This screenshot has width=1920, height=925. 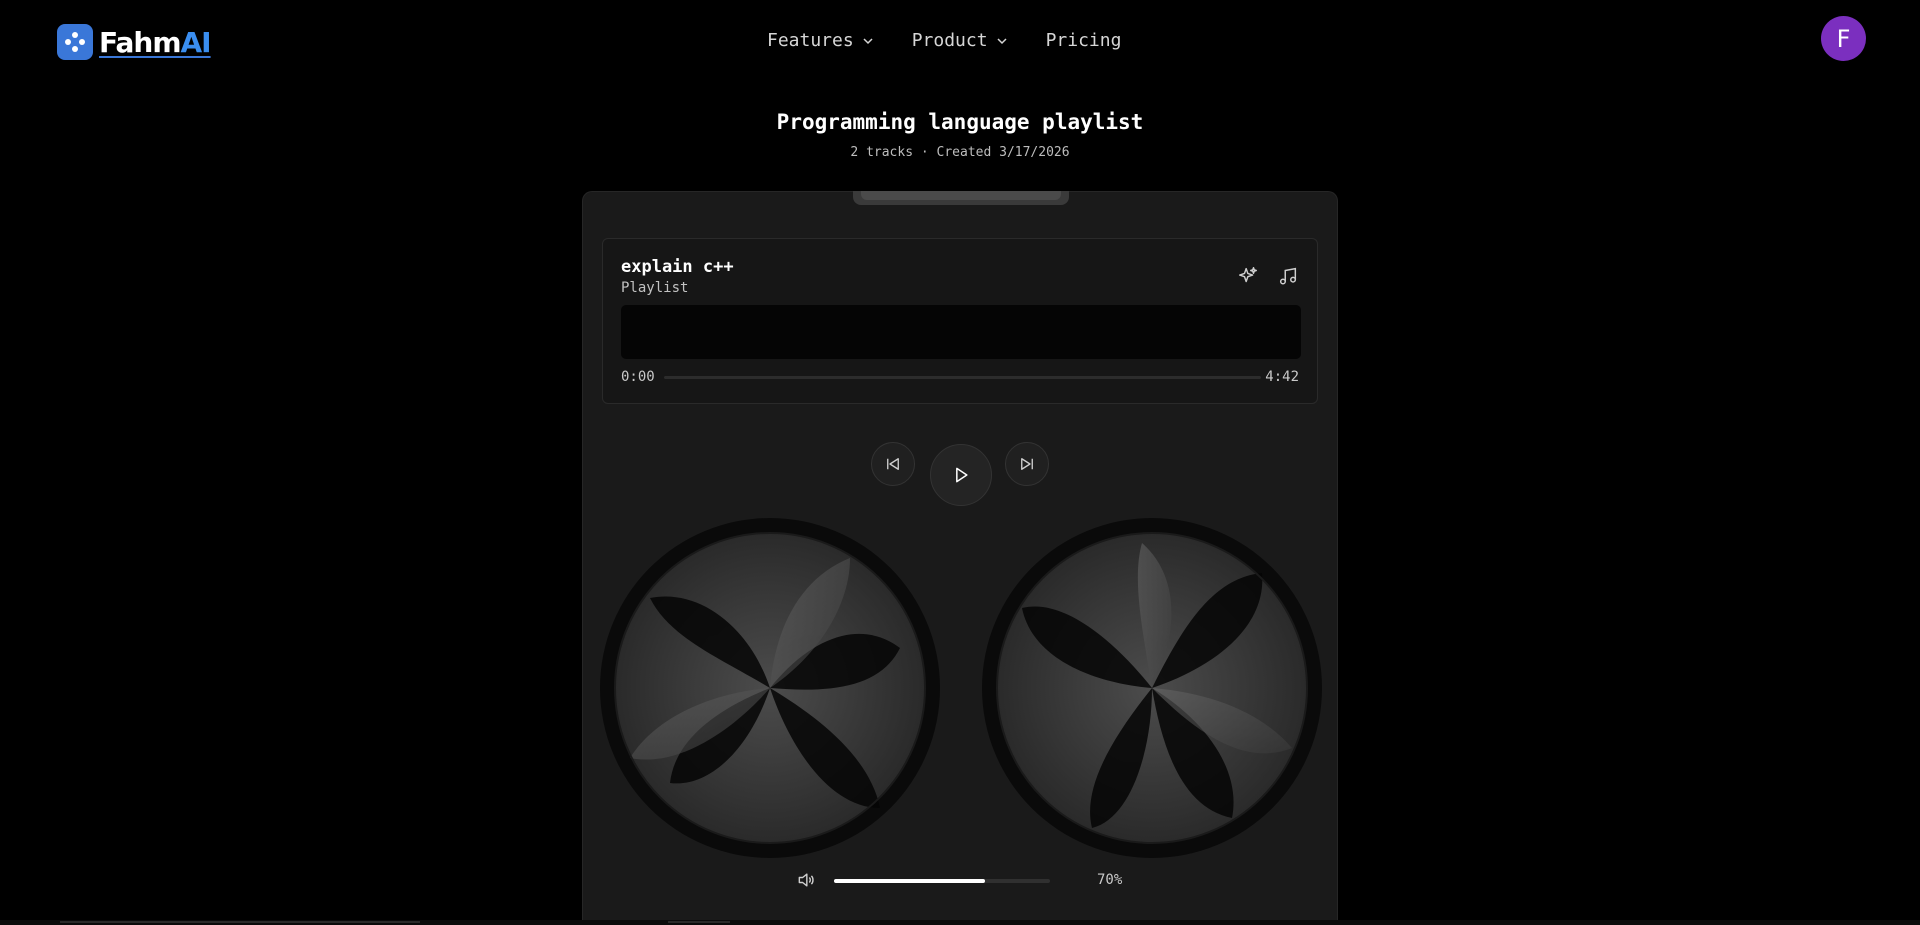 I want to click on previous-button, so click(x=893, y=464).